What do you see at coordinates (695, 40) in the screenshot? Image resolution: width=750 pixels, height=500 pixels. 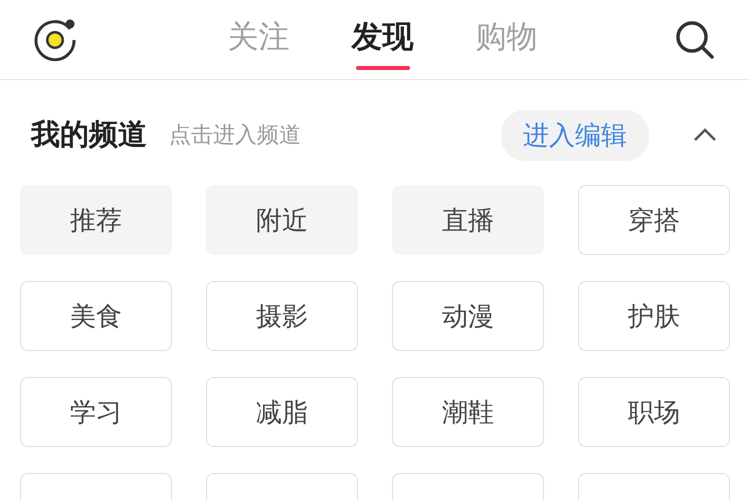 I see `search-icon` at bounding box center [695, 40].